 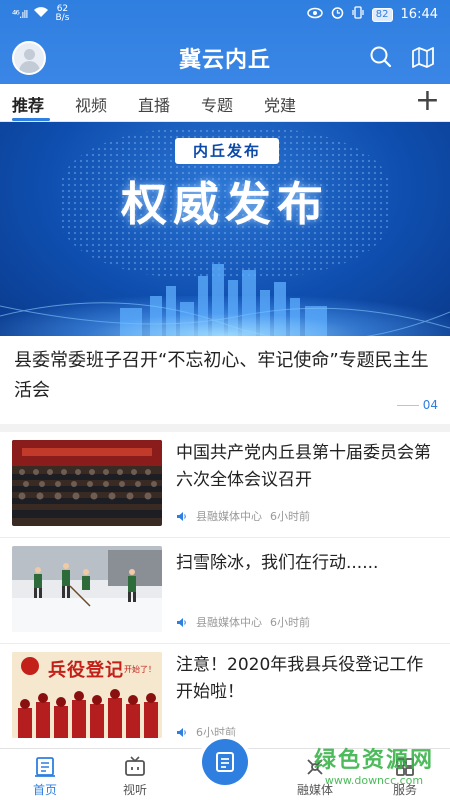 I want to click on watermark-url: www.downcc.com, so click(x=374, y=780).